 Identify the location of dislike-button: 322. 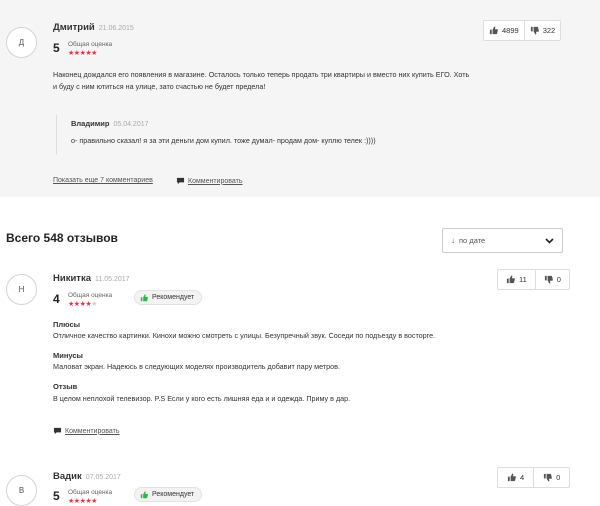
(542, 30).